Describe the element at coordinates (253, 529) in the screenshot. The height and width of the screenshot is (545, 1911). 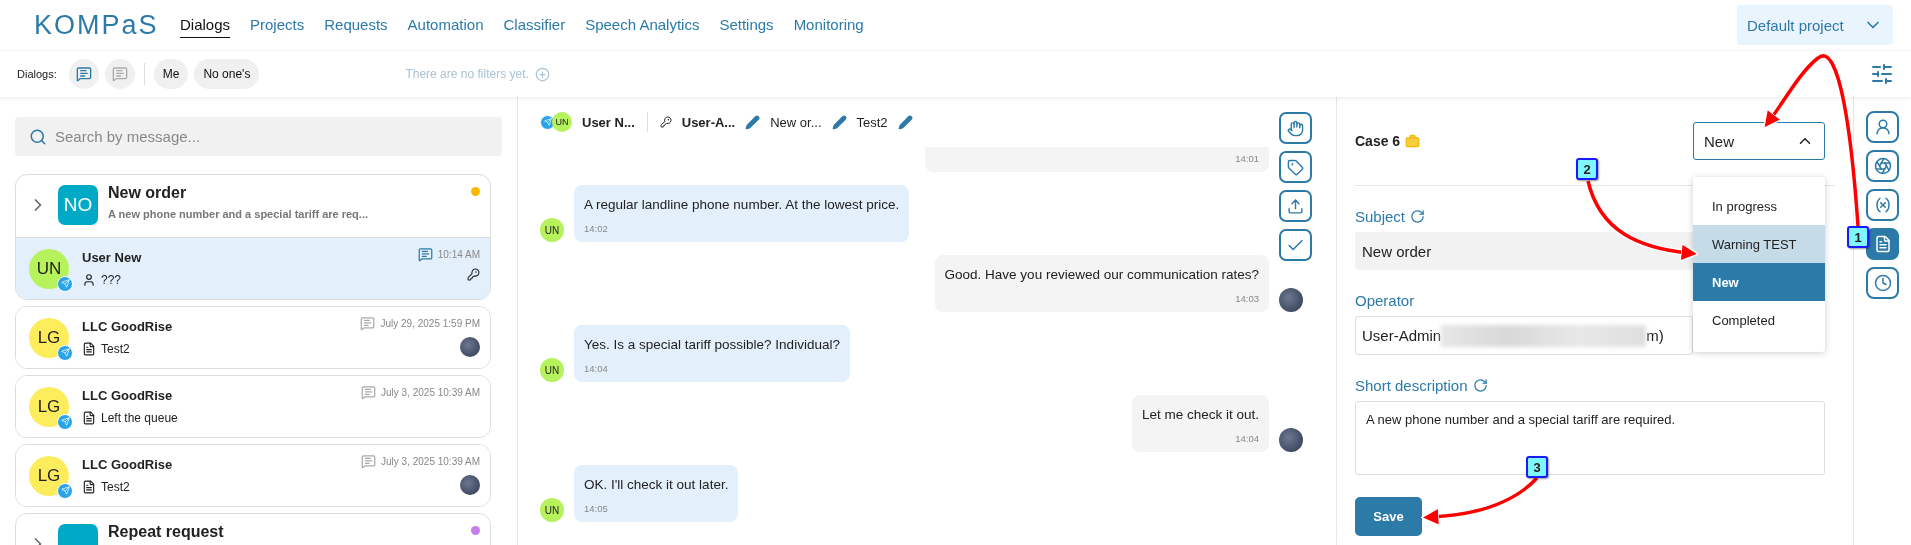
I see `case-card: Repeat request` at that location.